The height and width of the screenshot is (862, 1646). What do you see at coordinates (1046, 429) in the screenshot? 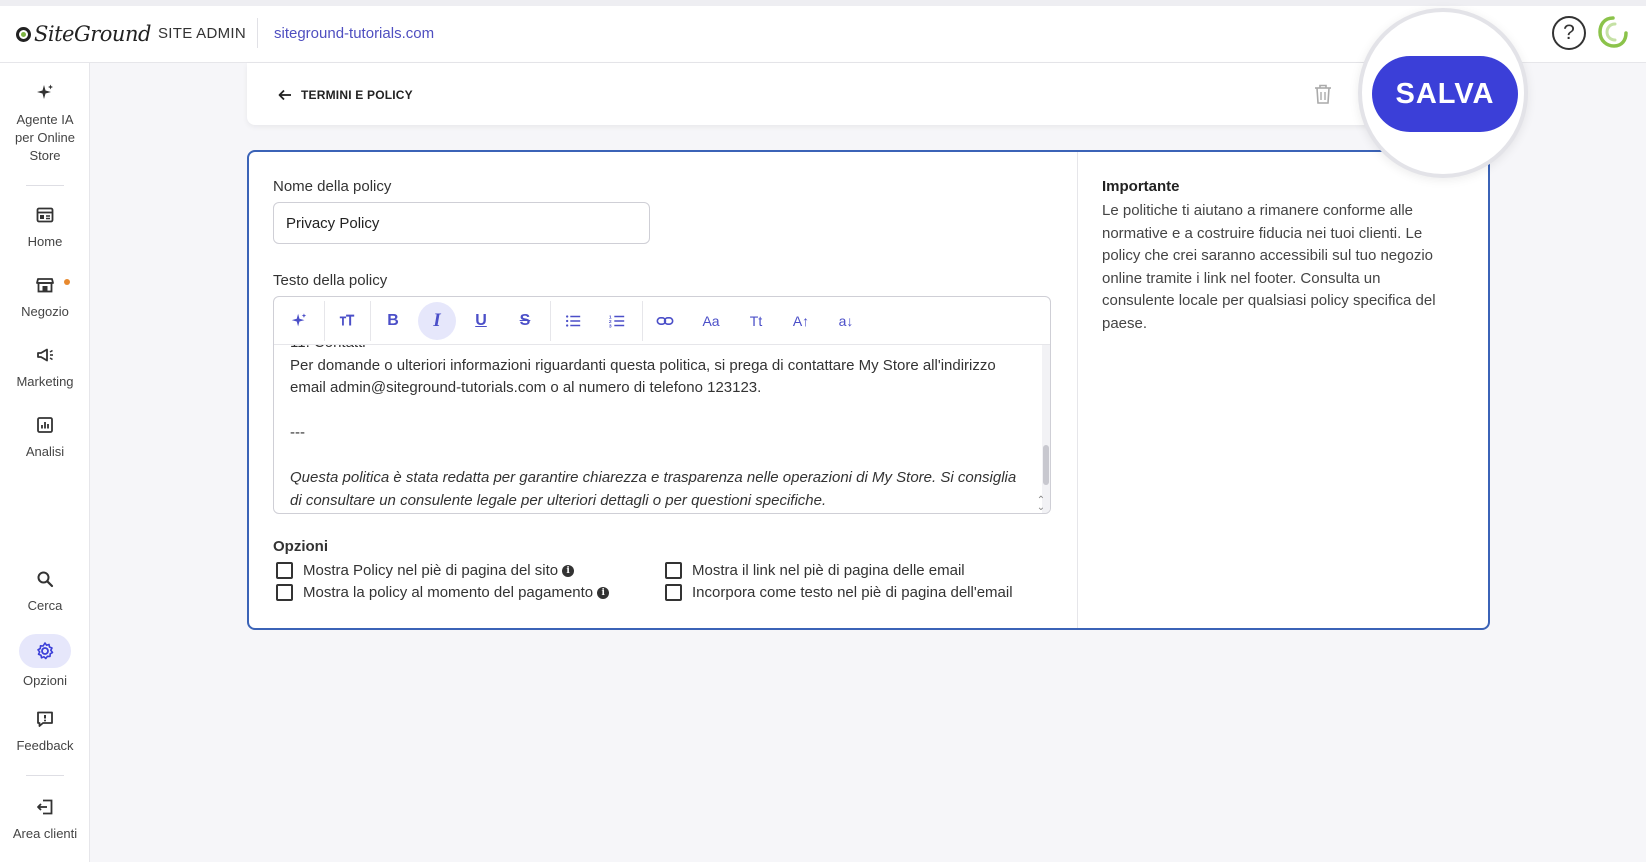
I see `editor-scrollbar` at bounding box center [1046, 429].